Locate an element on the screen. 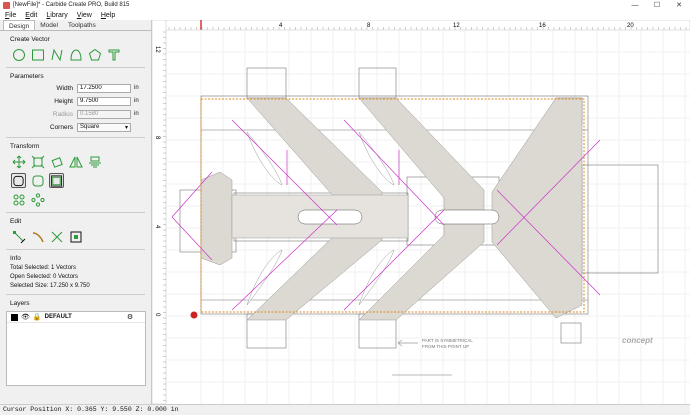  tab-toolpaths: Toolpaths is located at coordinates (82, 25).